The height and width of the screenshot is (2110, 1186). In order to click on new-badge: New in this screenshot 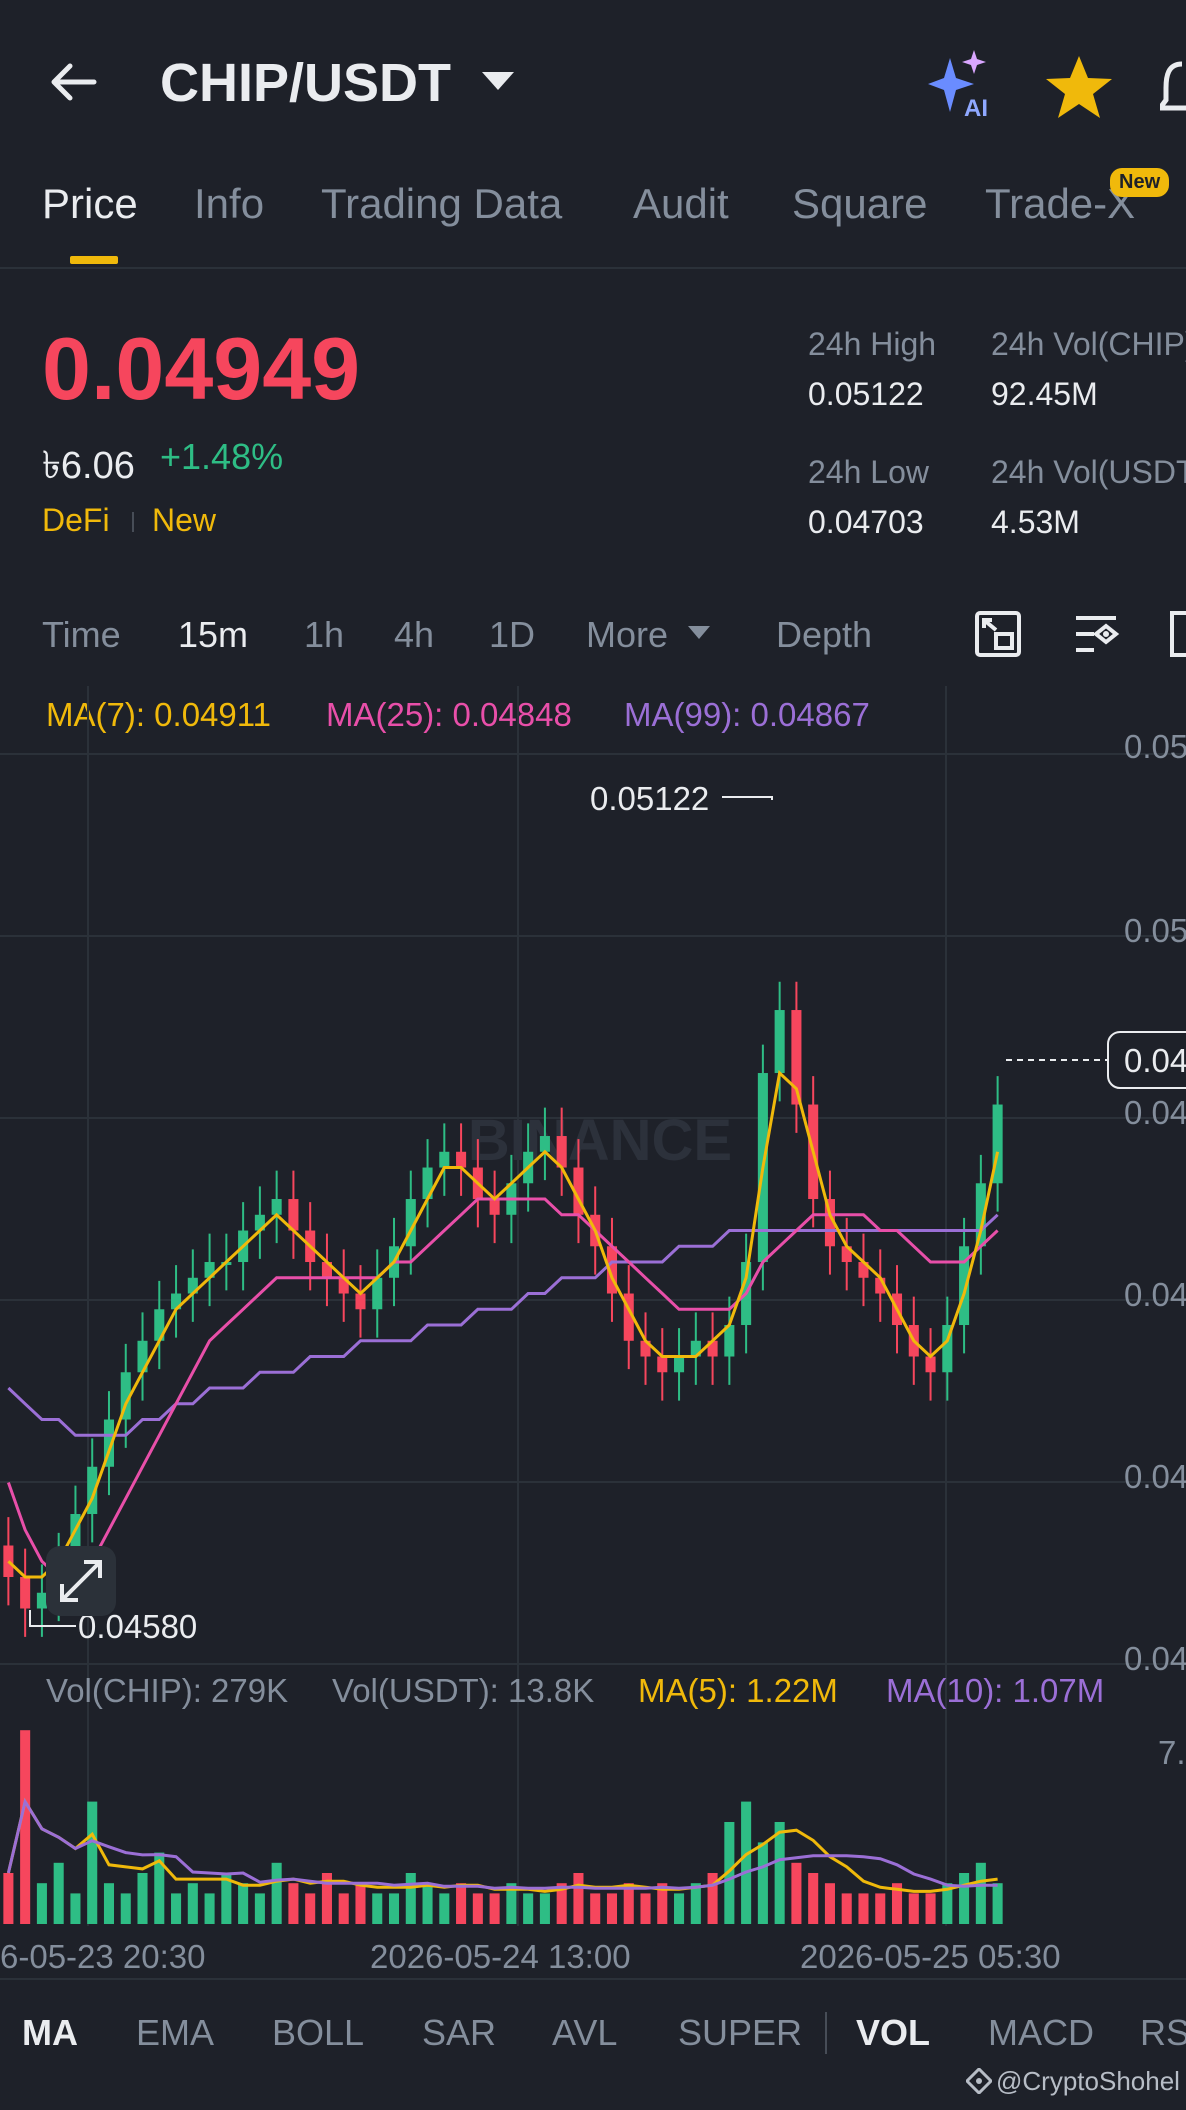, I will do `click(1140, 182)`.